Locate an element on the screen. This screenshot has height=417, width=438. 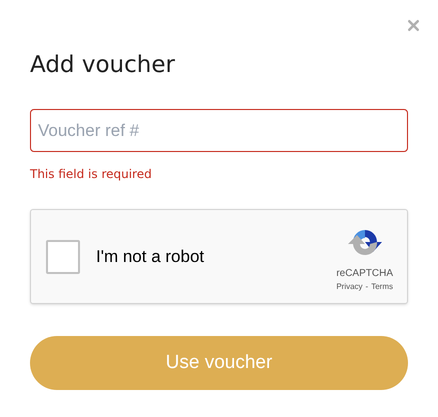
close-button is located at coordinates (413, 25).